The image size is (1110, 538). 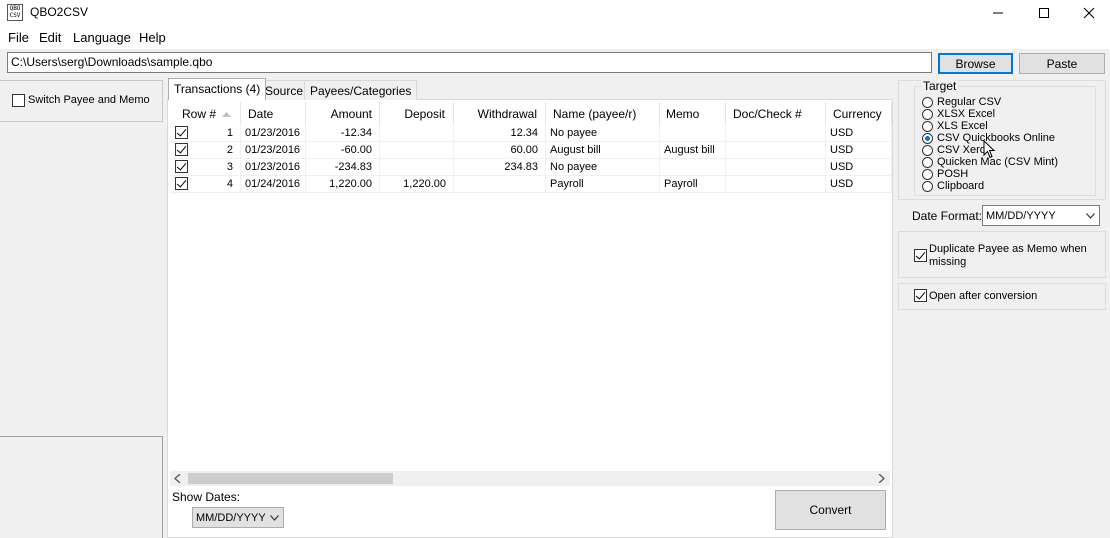 I want to click on target-option-label: Regular CSV, so click(x=969, y=102).